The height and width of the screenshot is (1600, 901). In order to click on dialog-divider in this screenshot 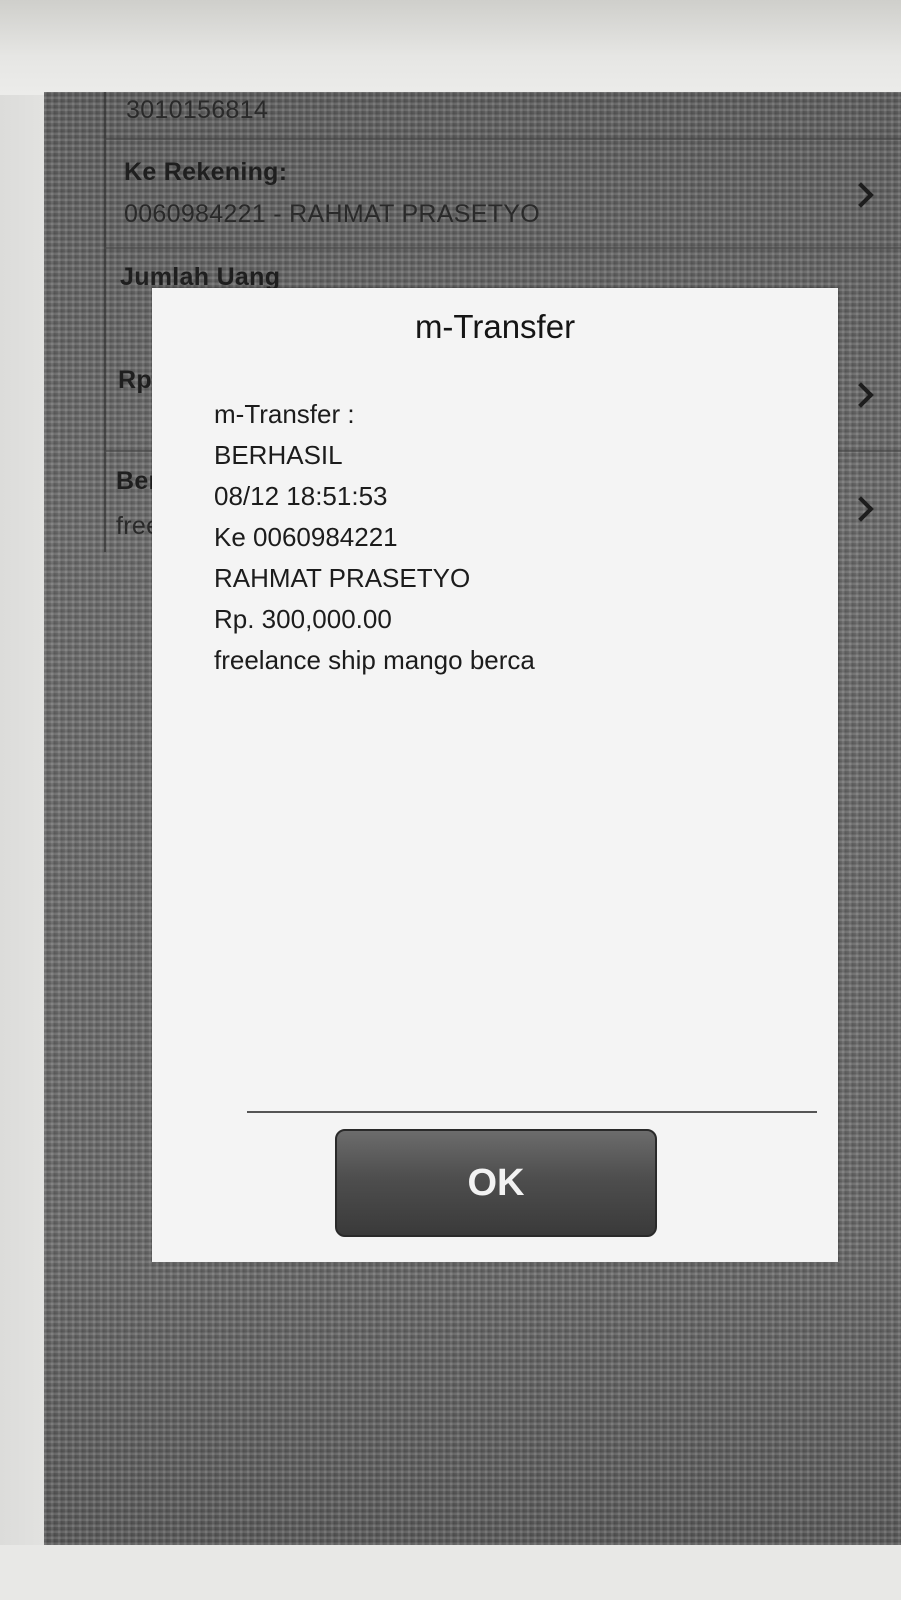, I will do `click(532, 1112)`.